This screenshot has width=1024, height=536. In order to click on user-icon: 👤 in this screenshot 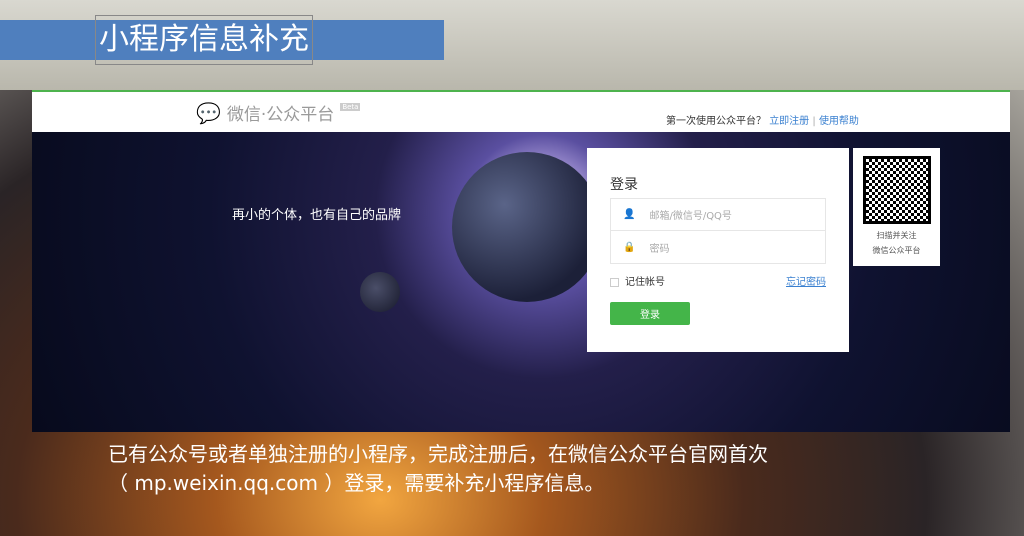, I will do `click(629, 214)`.